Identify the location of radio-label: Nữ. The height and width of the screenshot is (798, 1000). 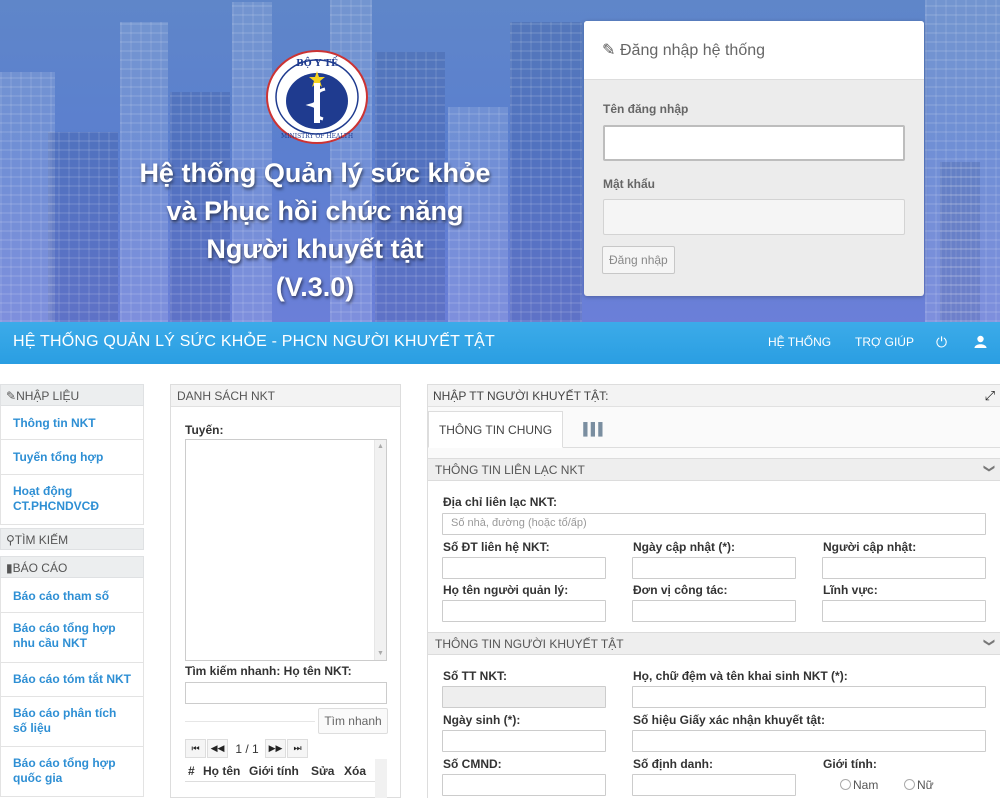
(925, 785).